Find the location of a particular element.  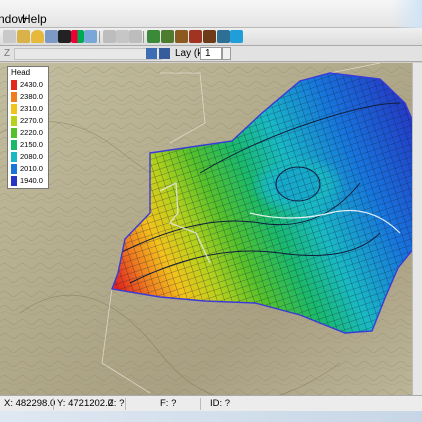

legend-value: 2150.0 is located at coordinates (31, 144).